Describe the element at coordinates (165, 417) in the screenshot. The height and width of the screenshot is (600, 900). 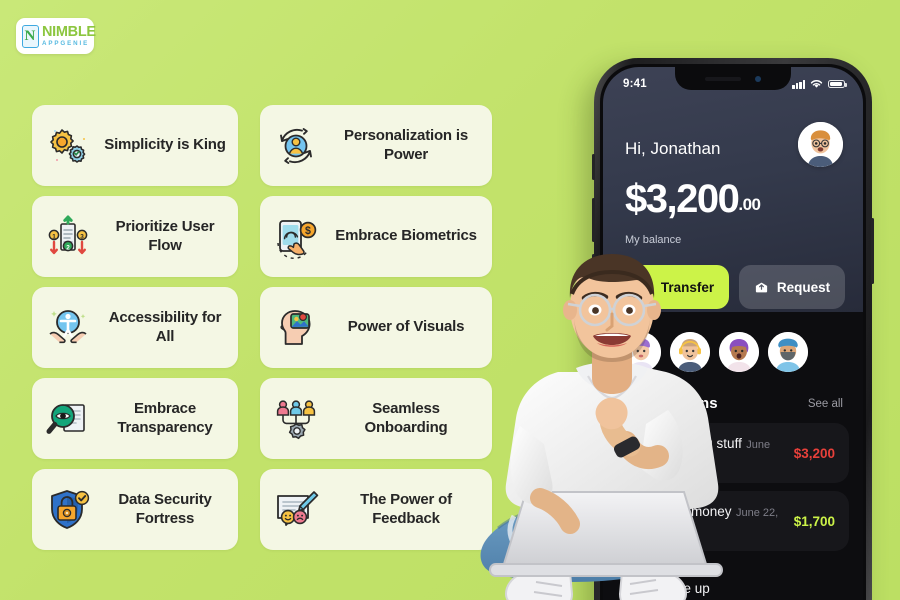
I see `card-title: Embrace Transparency` at that location.